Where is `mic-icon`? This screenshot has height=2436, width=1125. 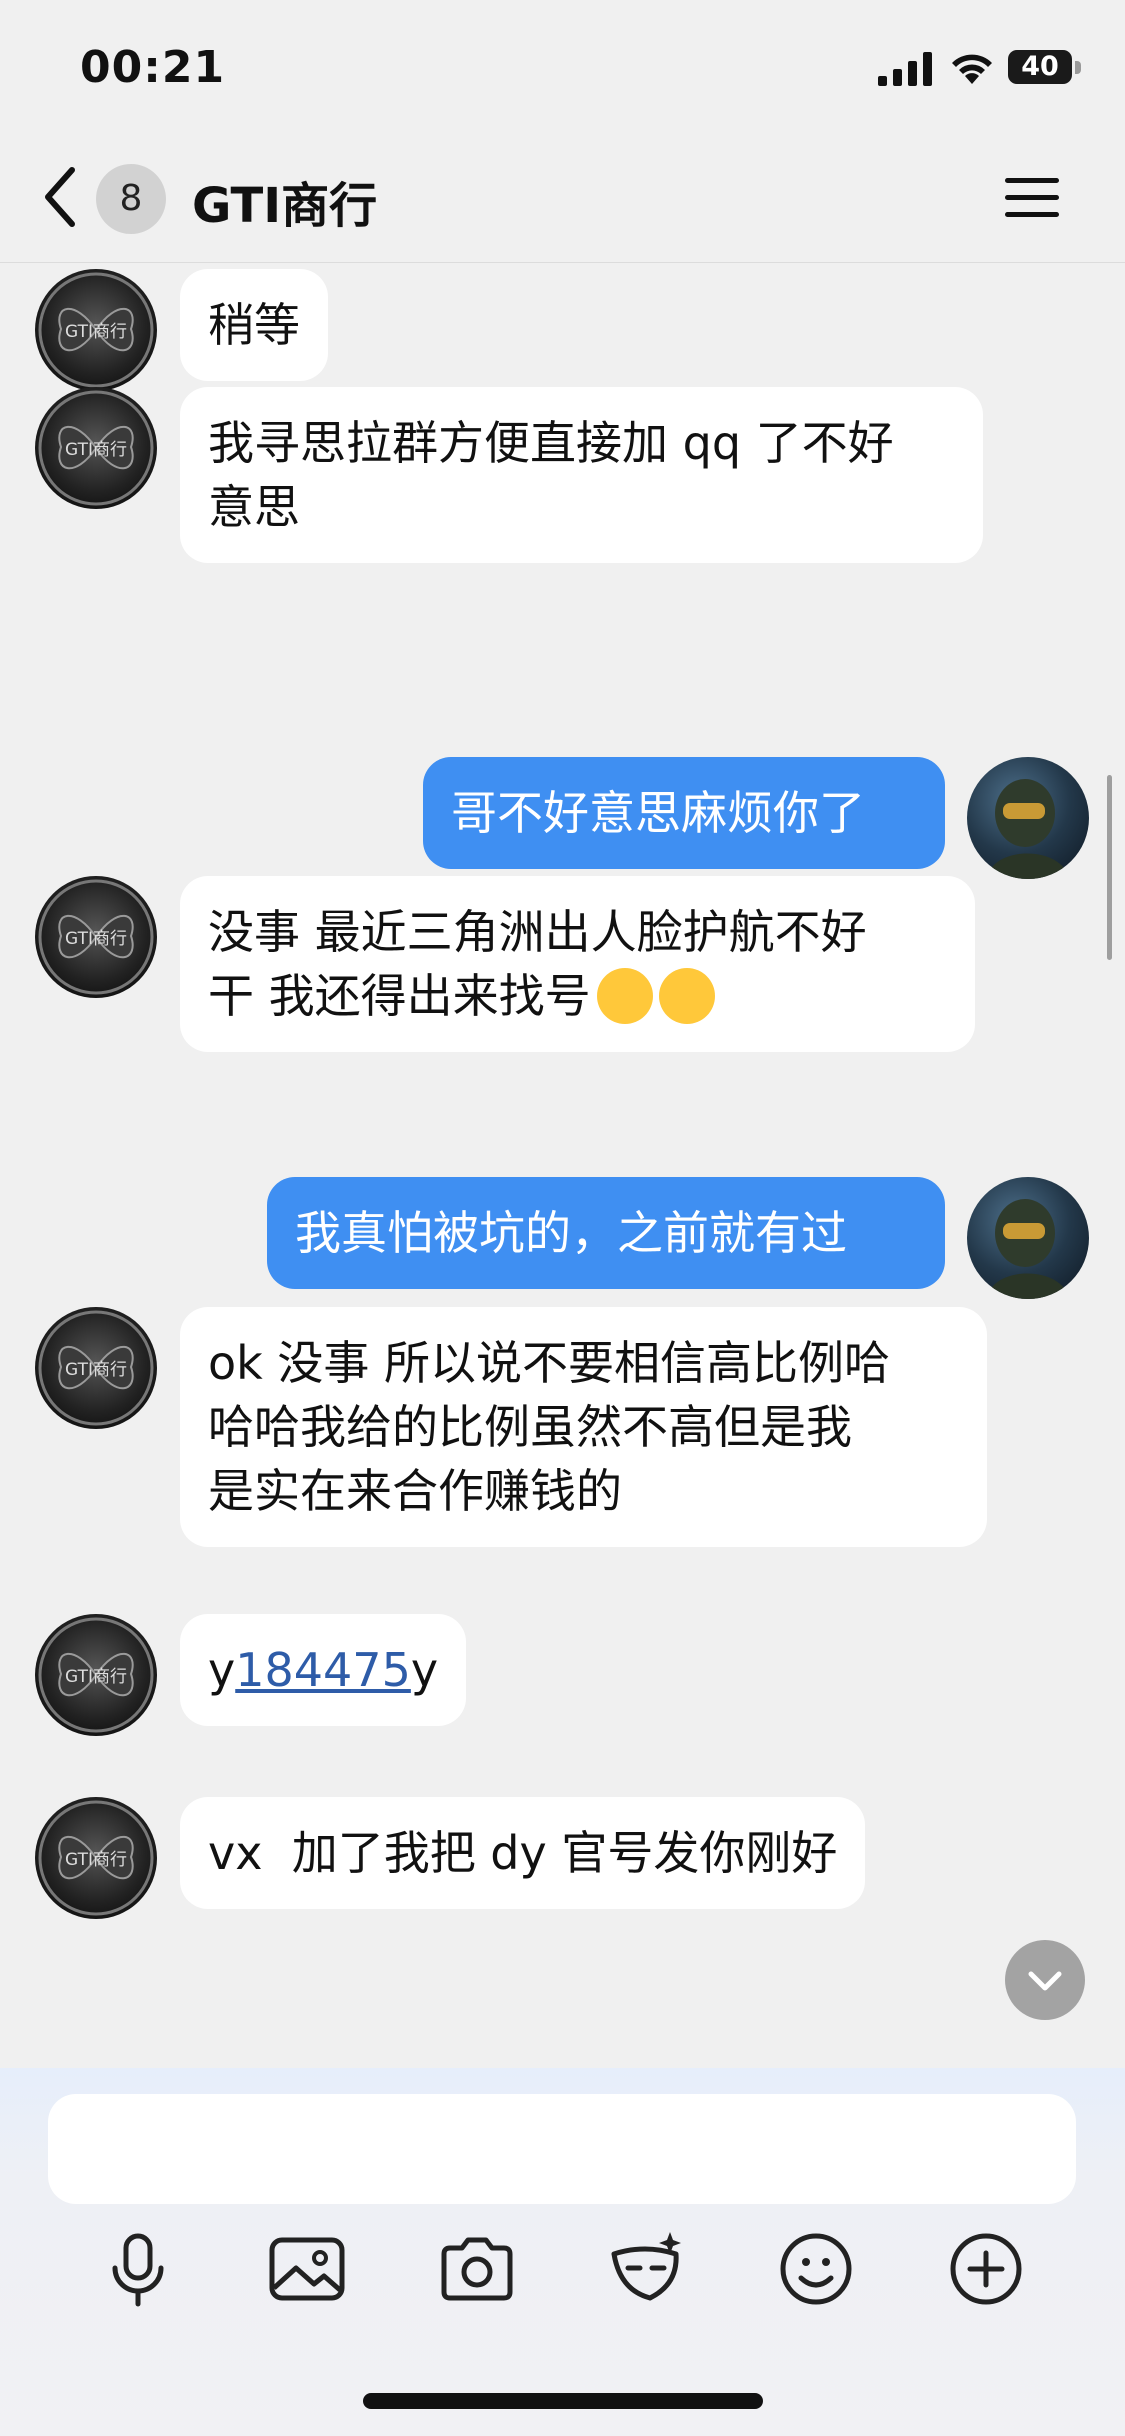
mic-icon is located at coordinates (138, 2269).